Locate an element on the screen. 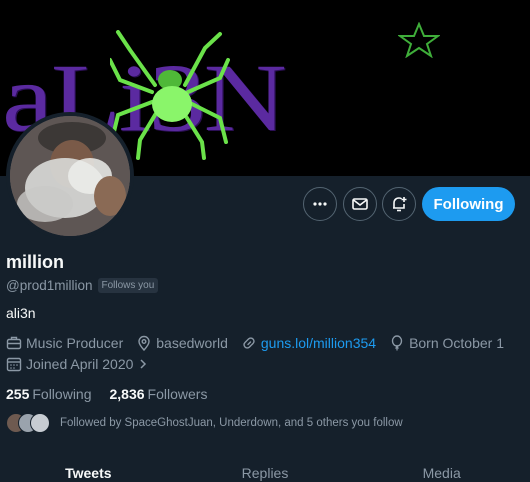  followers-stat: 2,836 Followers is located at coordinates (159, 394).